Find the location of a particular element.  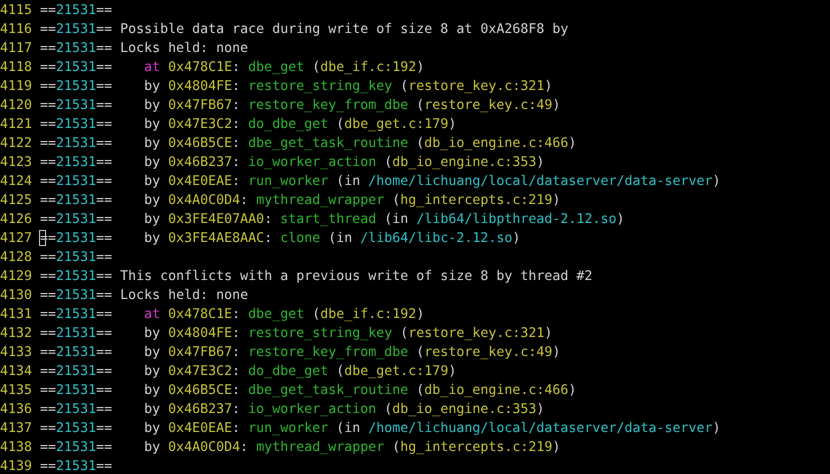

function-name: restore_key_from_dbe is located at coordinates (328, 106).